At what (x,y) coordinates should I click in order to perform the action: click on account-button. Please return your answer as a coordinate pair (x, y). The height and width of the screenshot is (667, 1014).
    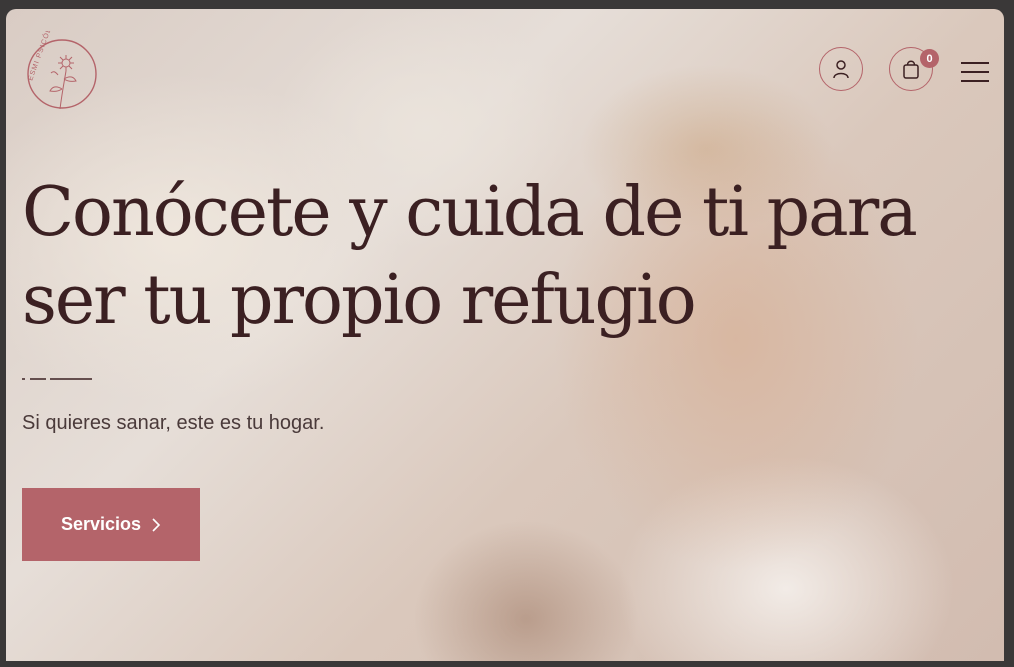
    Looking at the image, I should click on (841, 69).